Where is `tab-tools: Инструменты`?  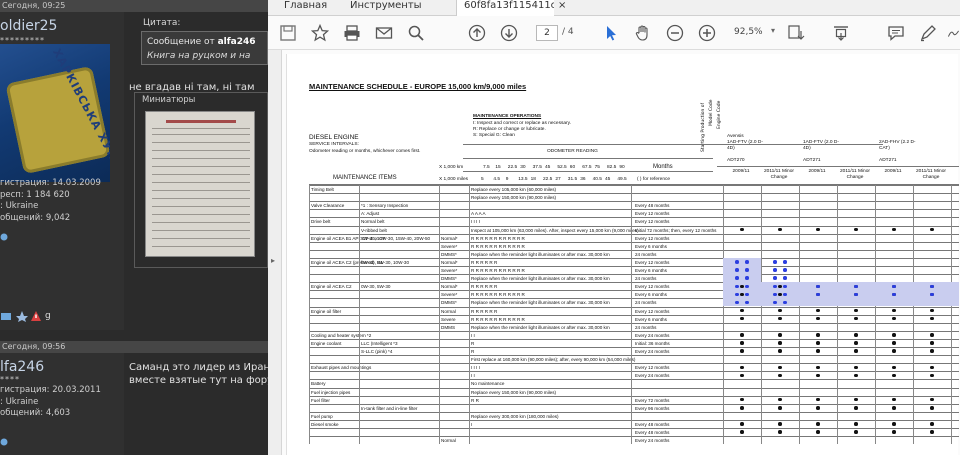 tab-tools: Инструменты is located at coordinates (386, 8).